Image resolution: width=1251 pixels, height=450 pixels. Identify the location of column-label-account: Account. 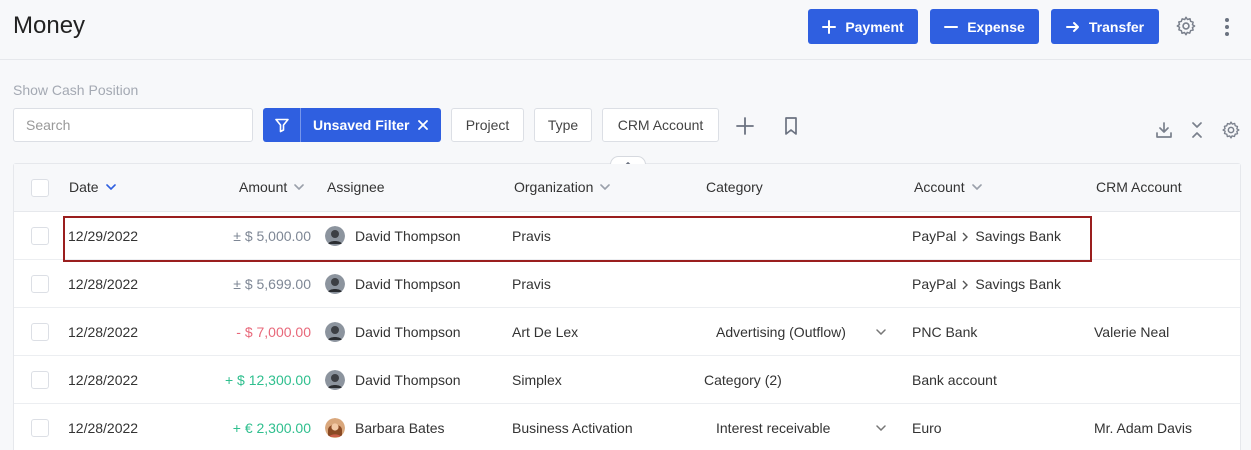
(939, 187).